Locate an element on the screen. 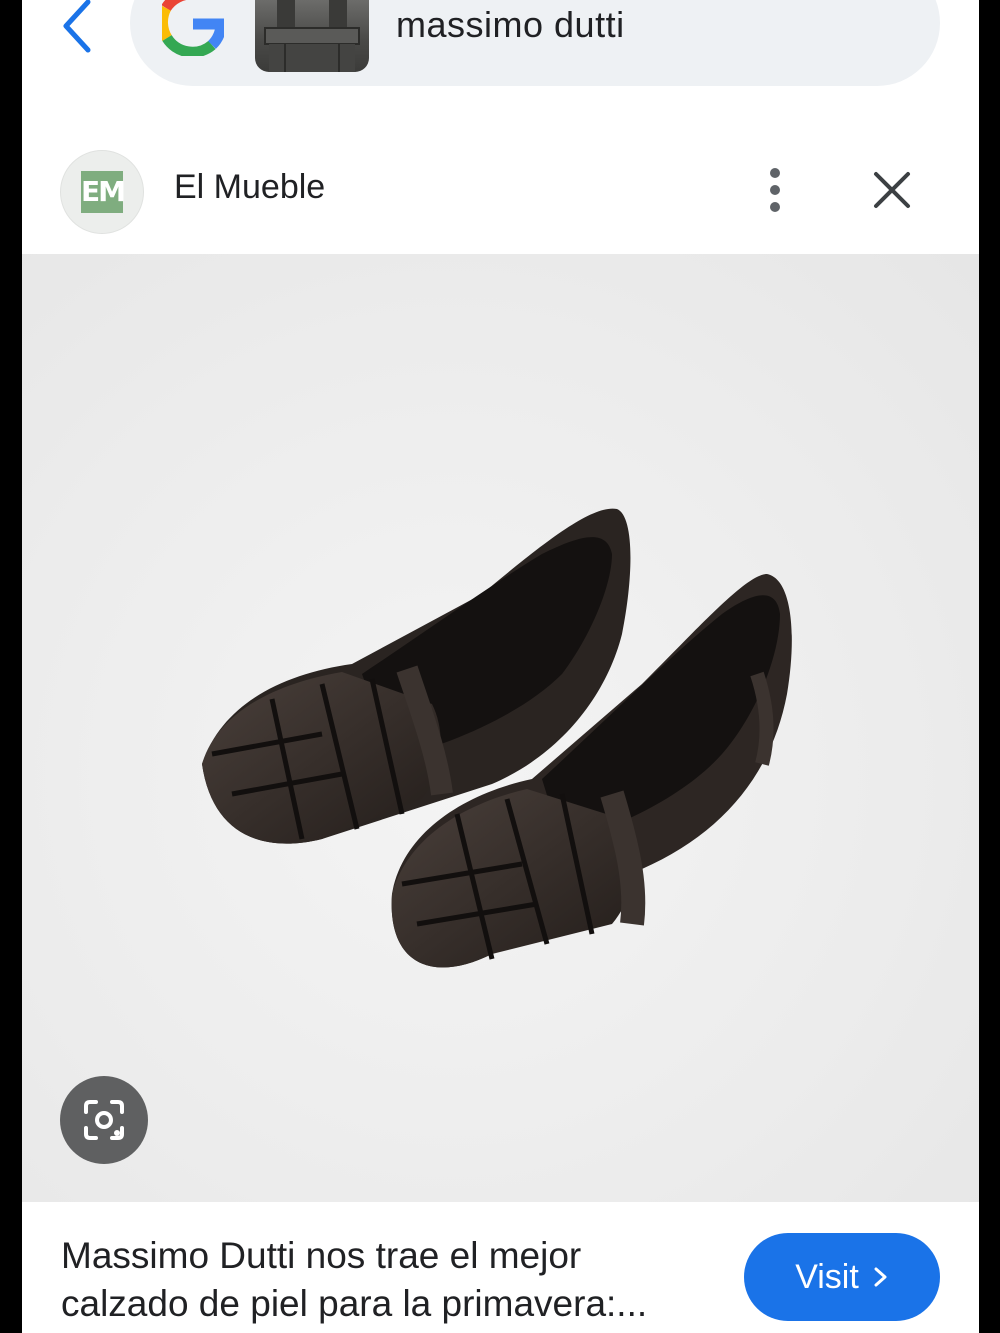  google-g-icon is located at coordinates (191, 29).